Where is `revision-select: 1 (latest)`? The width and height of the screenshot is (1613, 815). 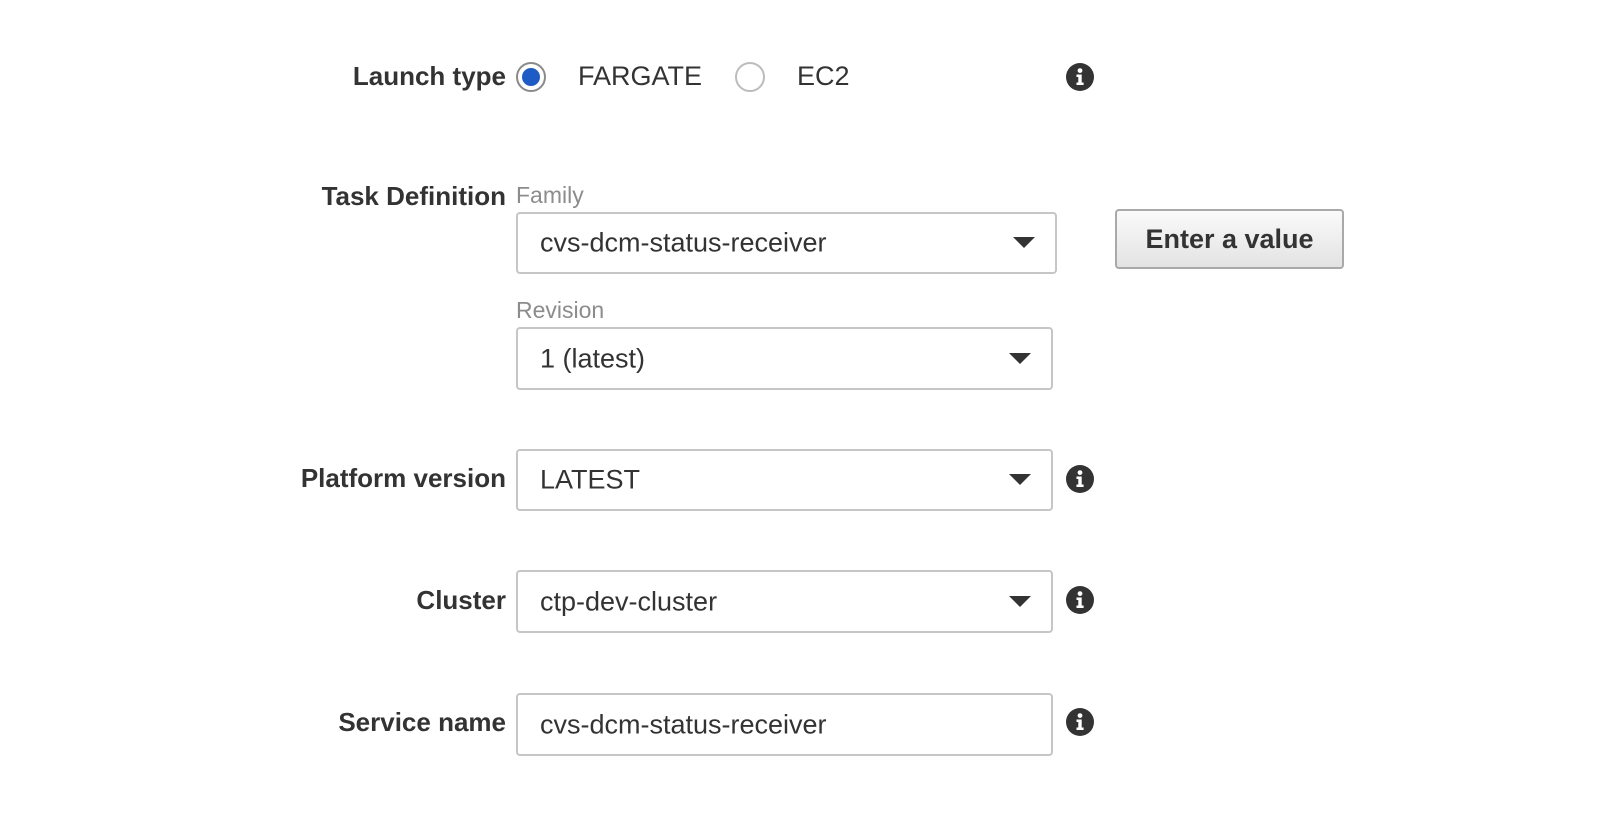
revision-select: 1 (latest) is located at coordinates (784, 358).